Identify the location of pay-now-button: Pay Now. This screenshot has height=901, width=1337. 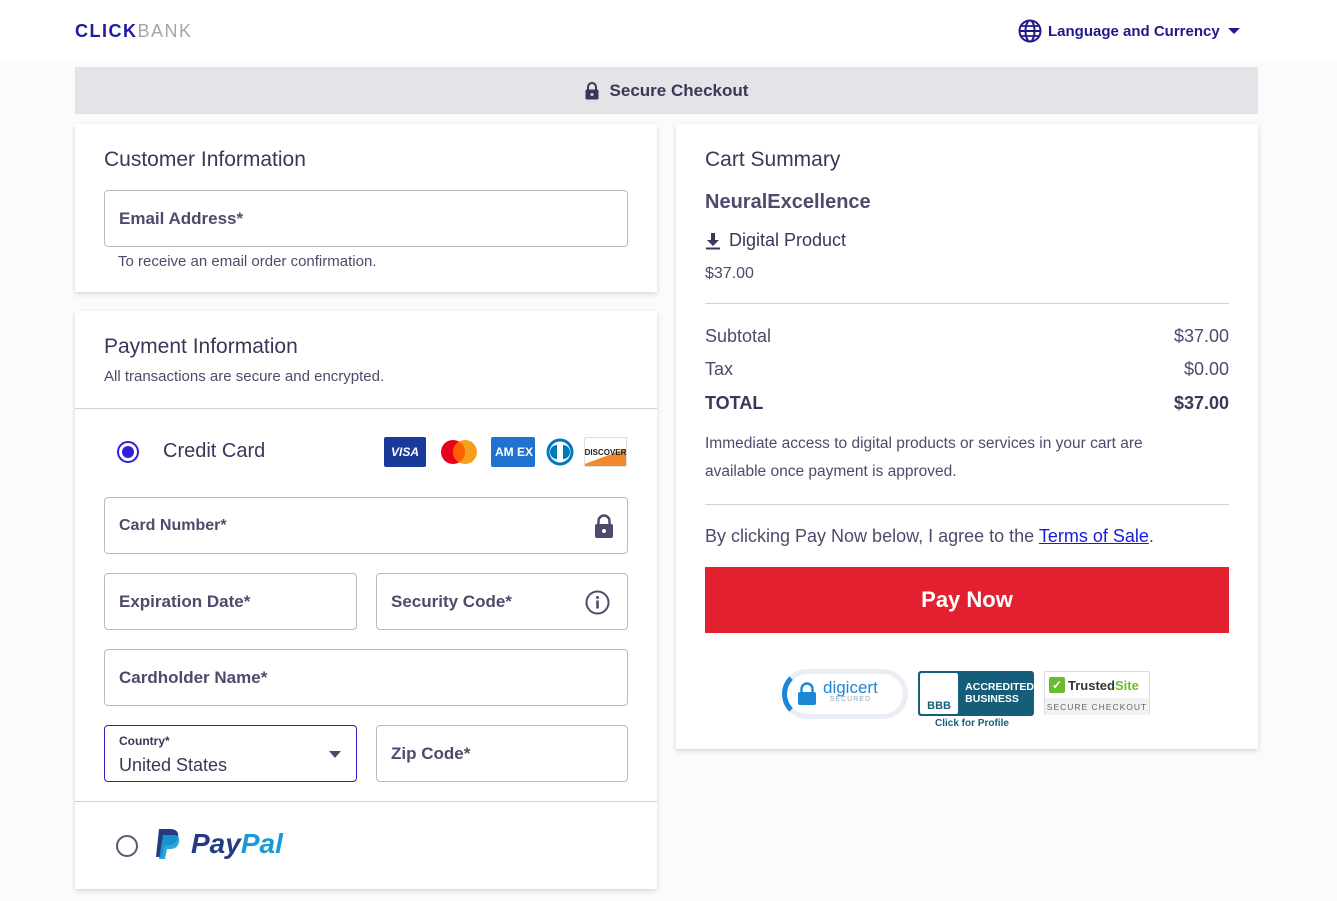
(967, 600).